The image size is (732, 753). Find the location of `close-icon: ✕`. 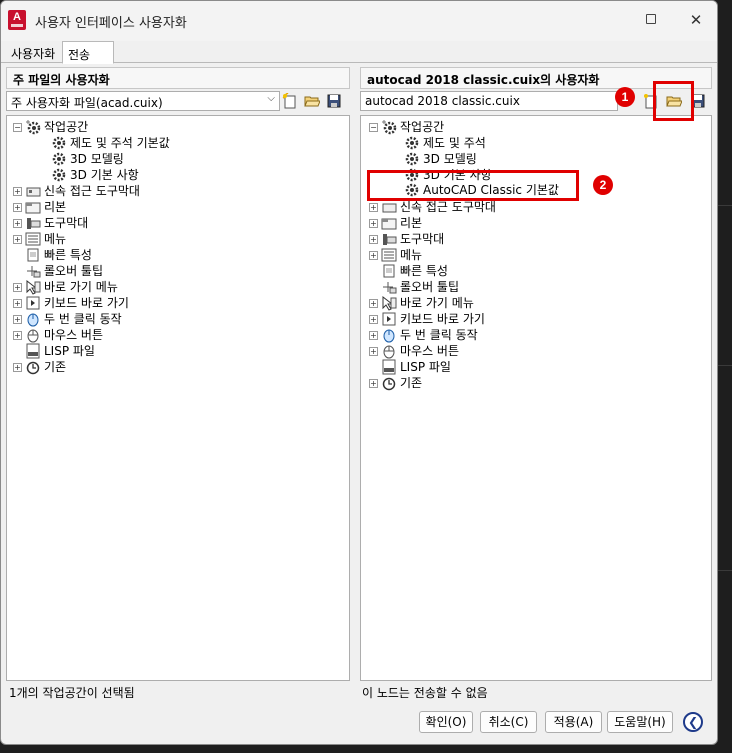

close-icon: ✕ is located at coordinates (696, 20).